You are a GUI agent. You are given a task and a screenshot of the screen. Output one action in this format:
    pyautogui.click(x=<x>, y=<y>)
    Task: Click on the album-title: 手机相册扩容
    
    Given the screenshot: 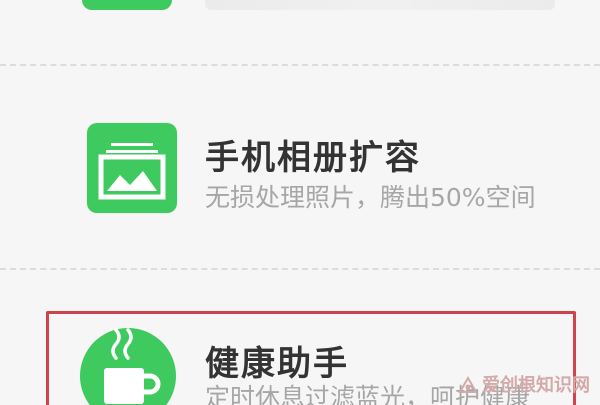 What is the action you would take?
    pyautogui.click(x=313, y=158)
    